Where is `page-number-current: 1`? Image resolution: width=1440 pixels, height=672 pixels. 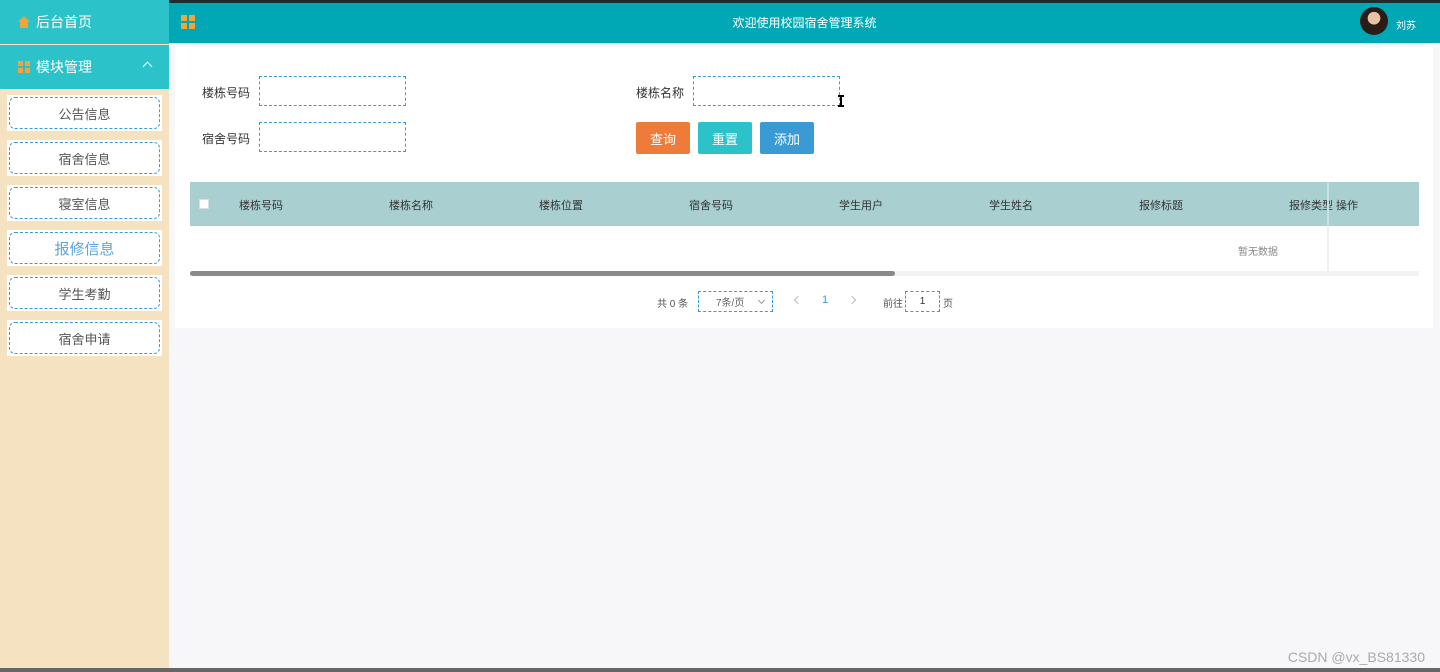 page-number-current: 1 is located at coordinates (825, 300).